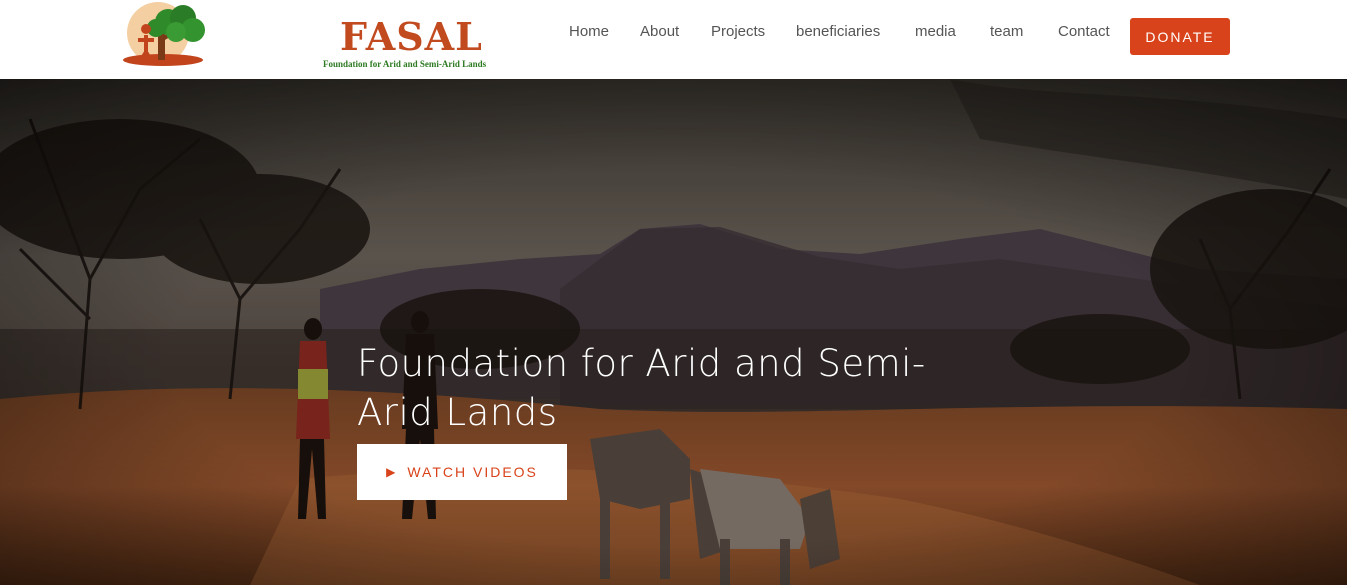 The width and height of the screenshot is (1347, 585). I want to click on logo-wordmark: FASAL, so click(411, 36).